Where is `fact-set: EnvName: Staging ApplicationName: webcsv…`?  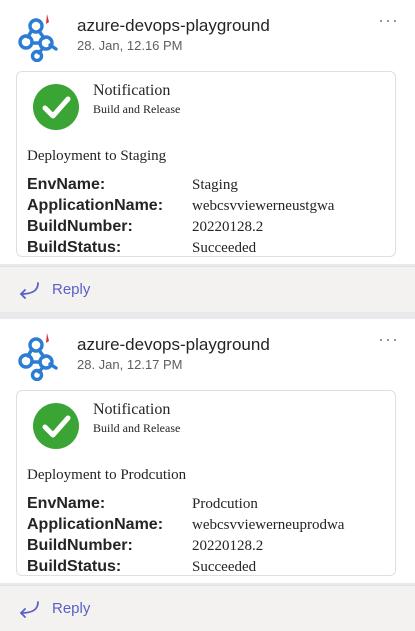
fact-set: EnvName: Staging ApplicationName: webcsv… is located at coordinates (207, 218).